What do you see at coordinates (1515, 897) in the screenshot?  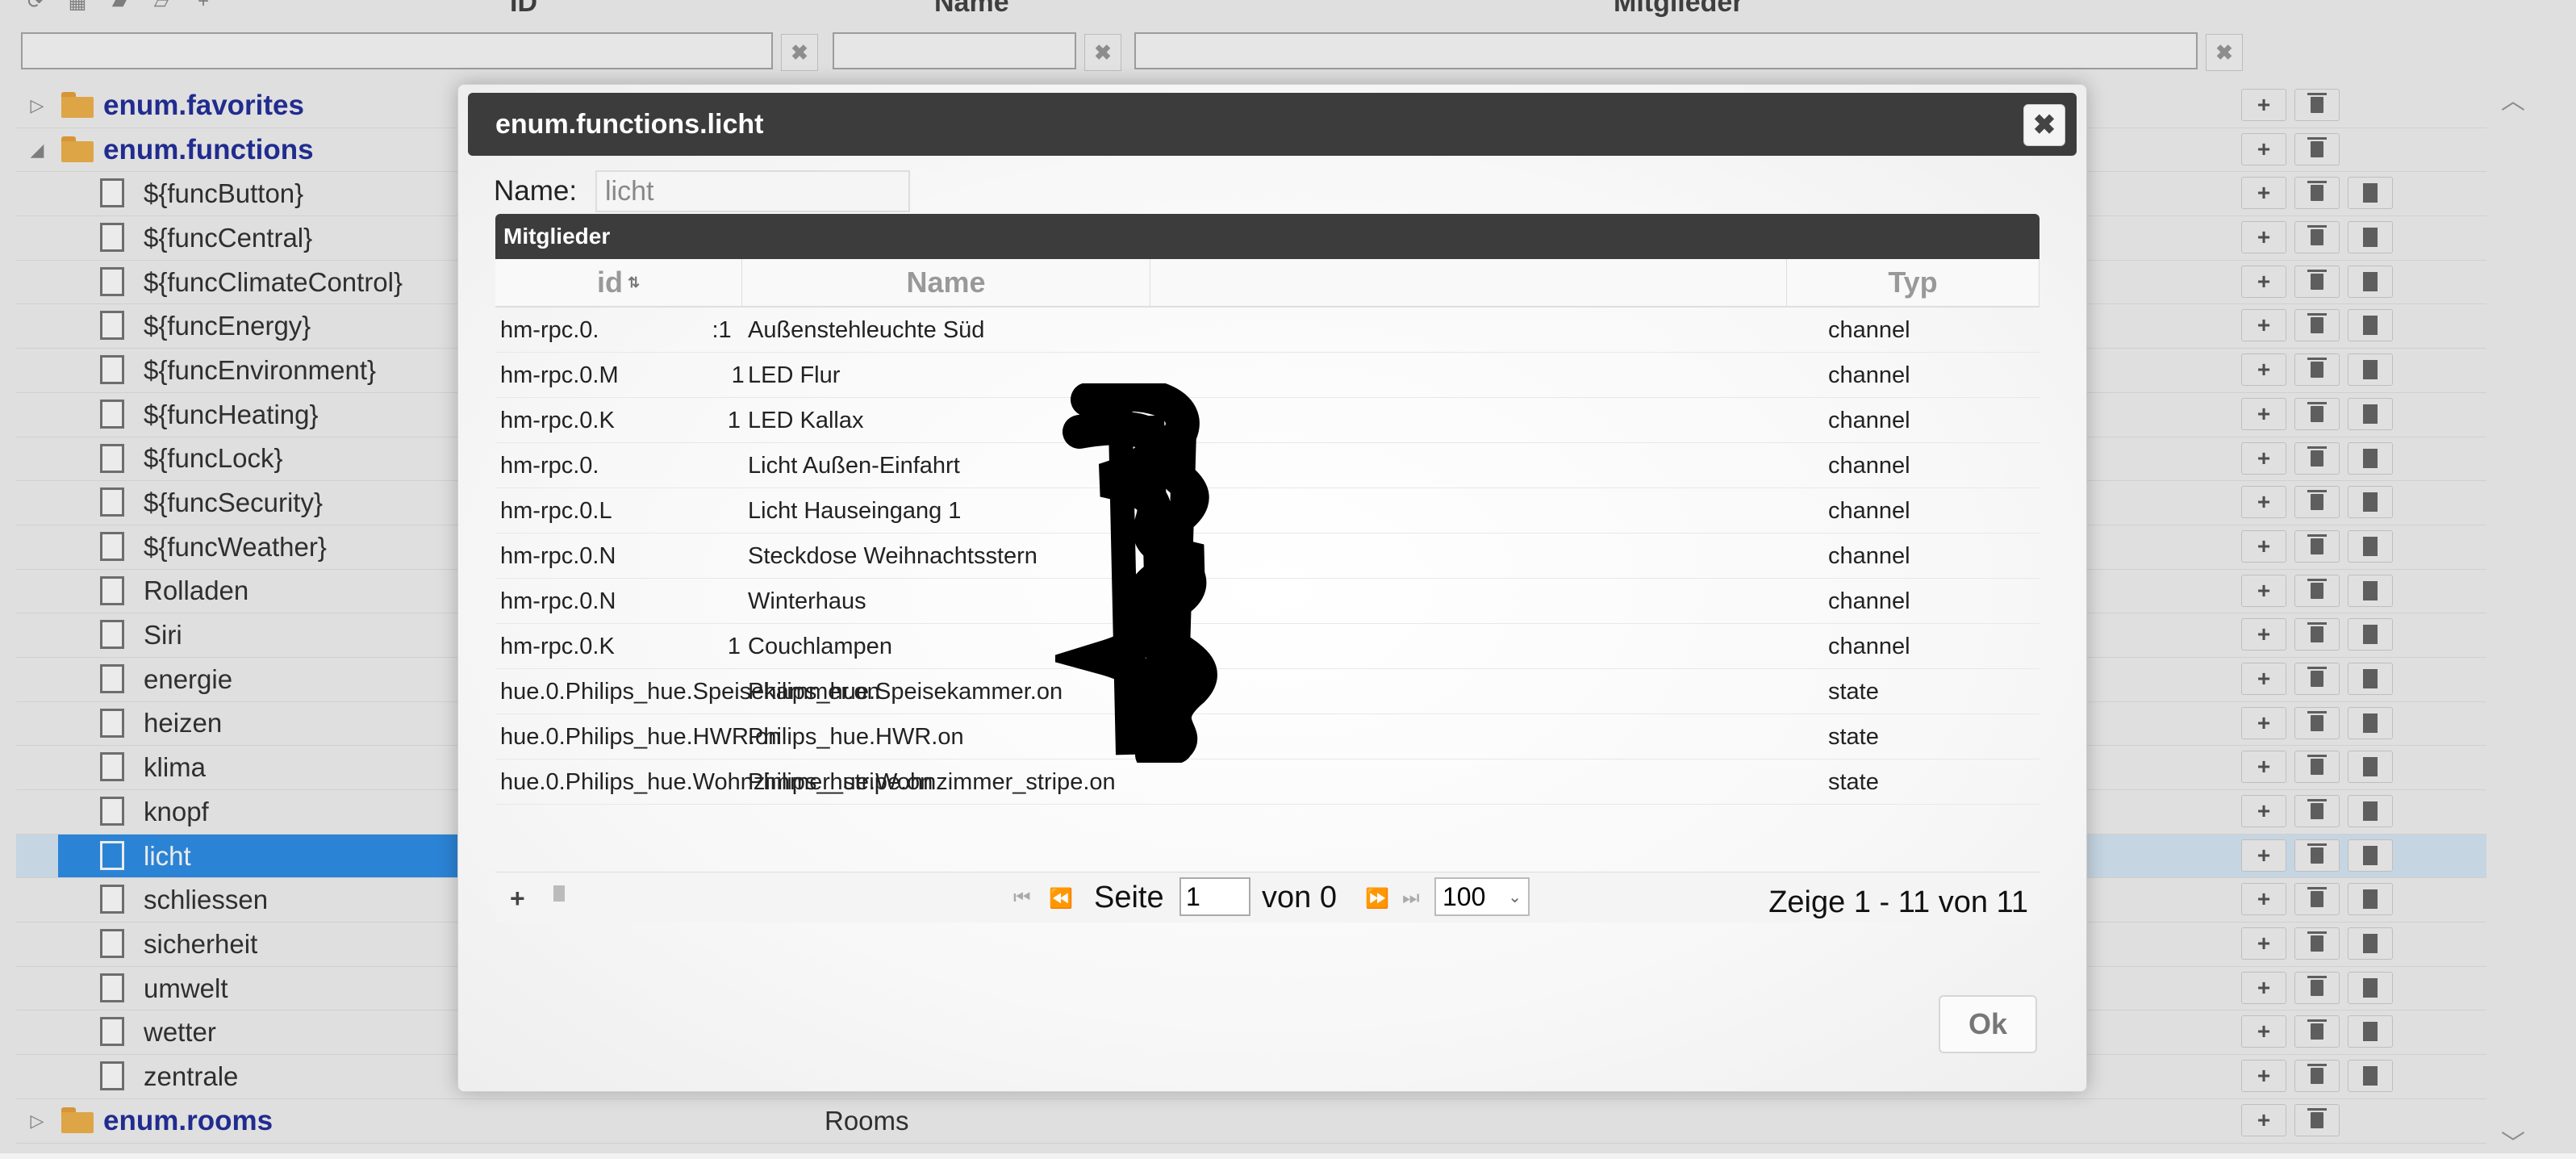 I see `chevron-down-icon: ⌄` at bounding box center [1515, 897].